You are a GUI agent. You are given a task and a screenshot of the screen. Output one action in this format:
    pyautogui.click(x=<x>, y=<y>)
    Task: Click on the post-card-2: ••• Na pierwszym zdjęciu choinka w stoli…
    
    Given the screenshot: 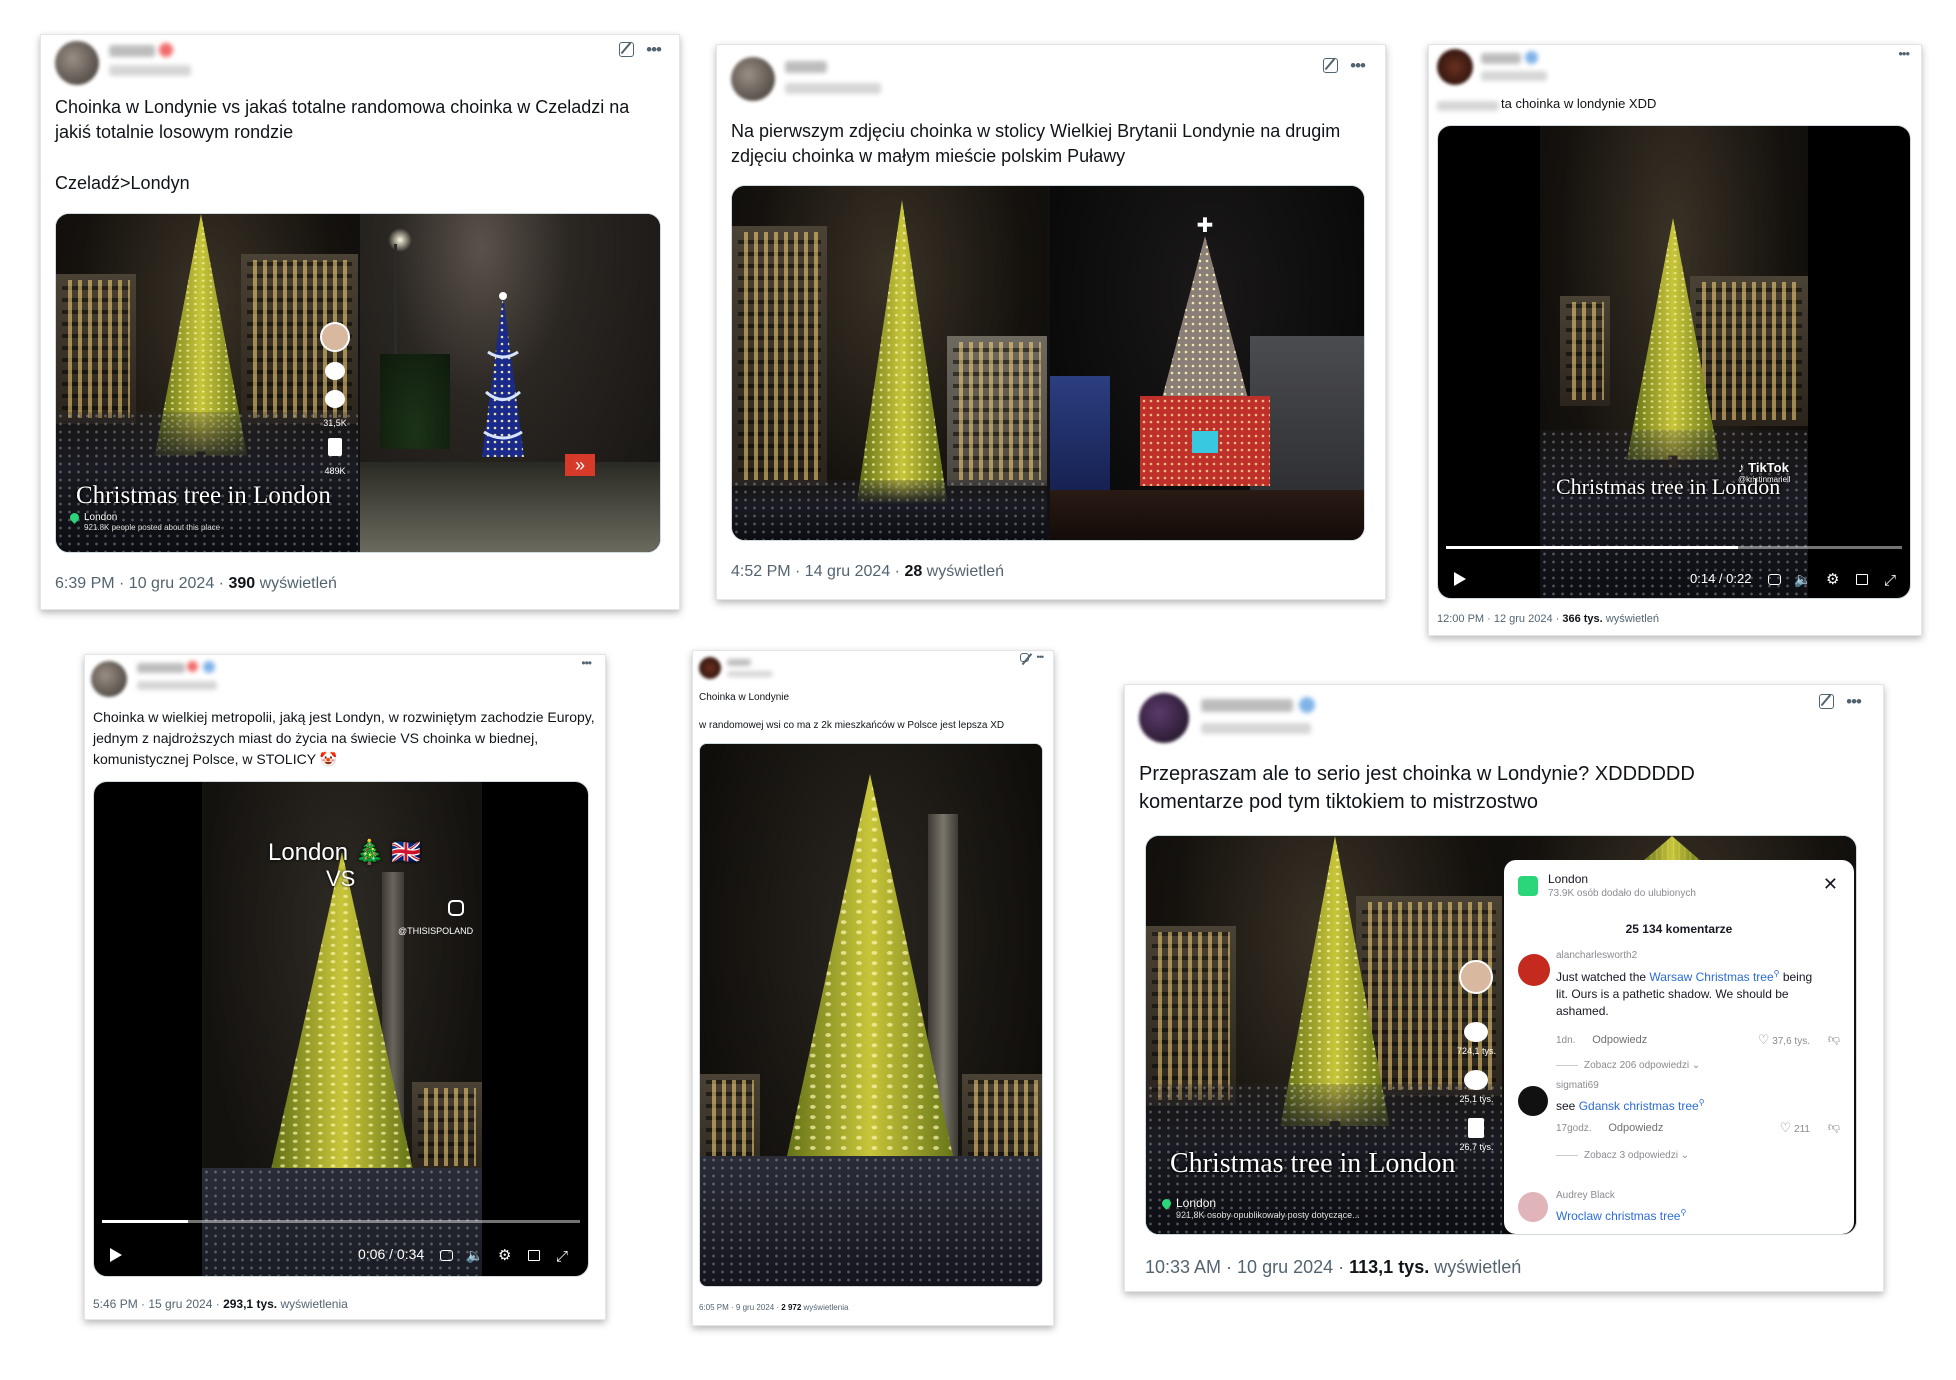 What is the action you would take?
    pyautogui.click(x=1051, y=322)
    